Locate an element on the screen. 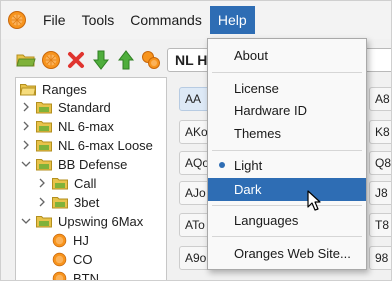  tree-item-label: BB Defense is located at coordinates (93, 164).